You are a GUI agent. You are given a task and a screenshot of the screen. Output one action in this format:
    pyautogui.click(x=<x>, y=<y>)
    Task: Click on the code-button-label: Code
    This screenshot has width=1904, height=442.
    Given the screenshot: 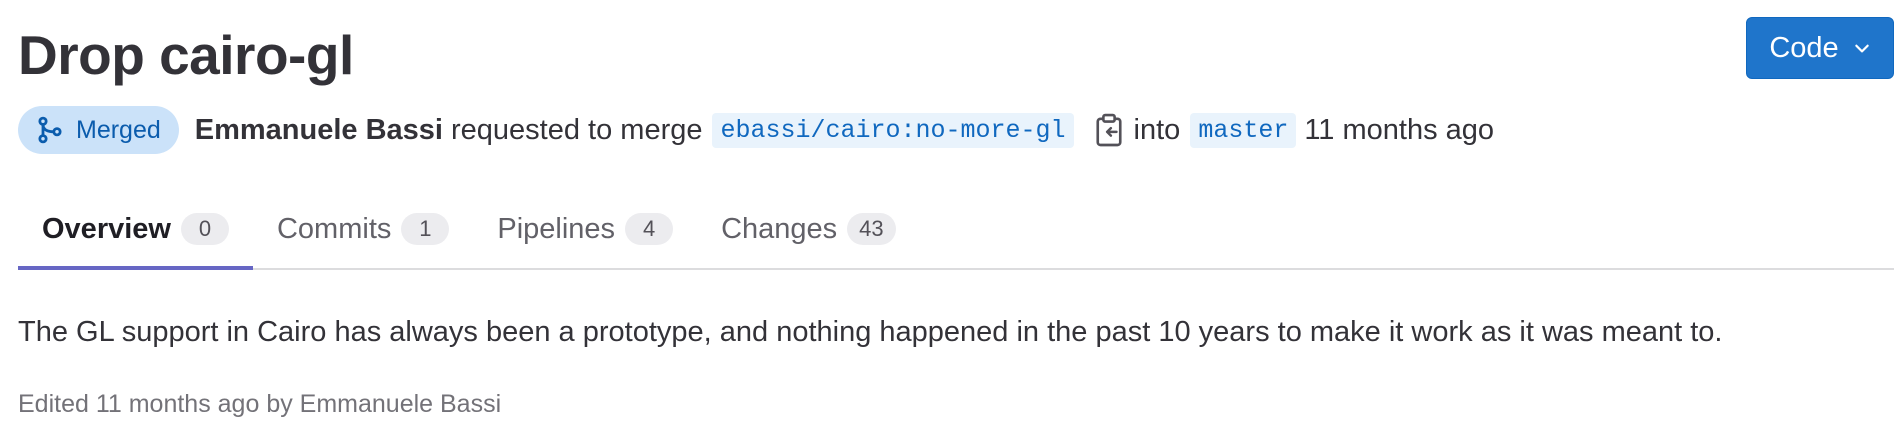 What is the action you would take?
    pyautogui.click(x=1804, y=47)
    